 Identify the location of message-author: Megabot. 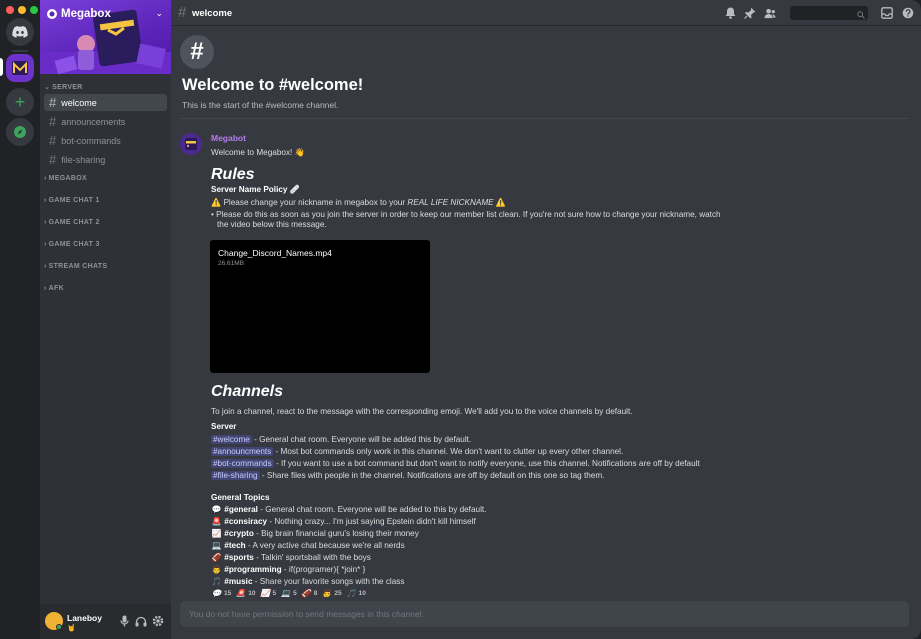
(228, 138).